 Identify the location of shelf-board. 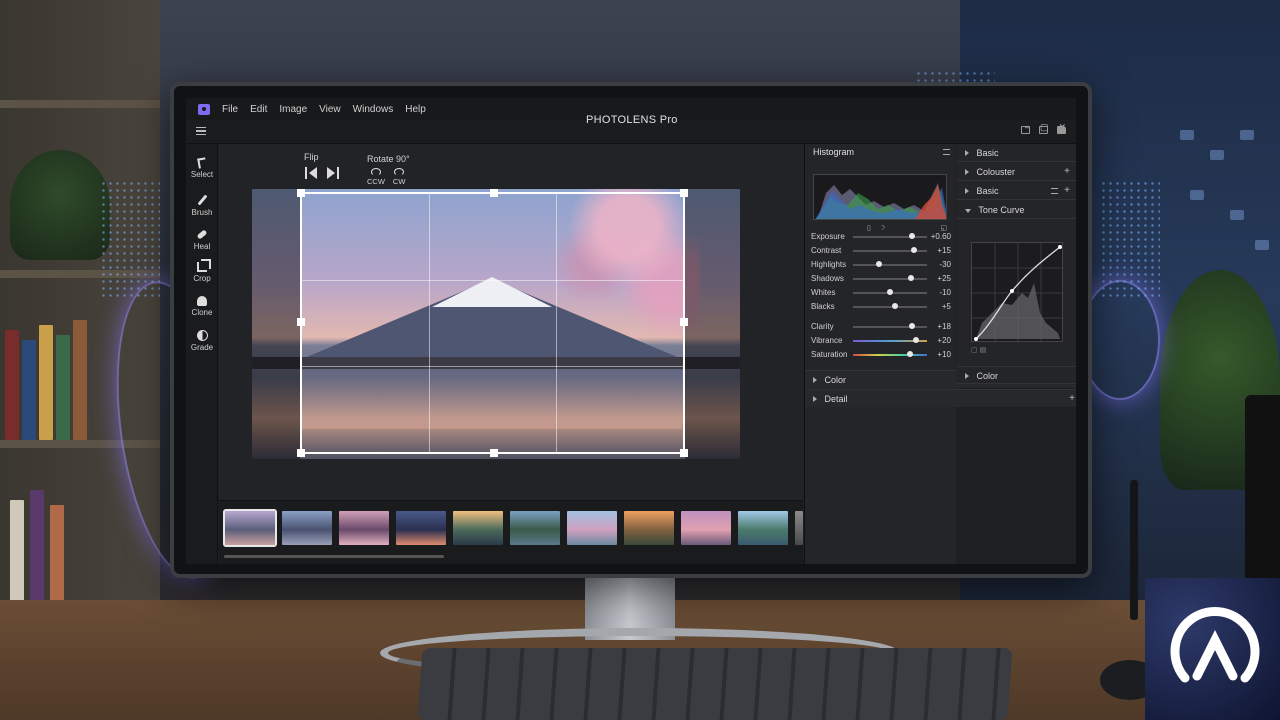
(80, 104).